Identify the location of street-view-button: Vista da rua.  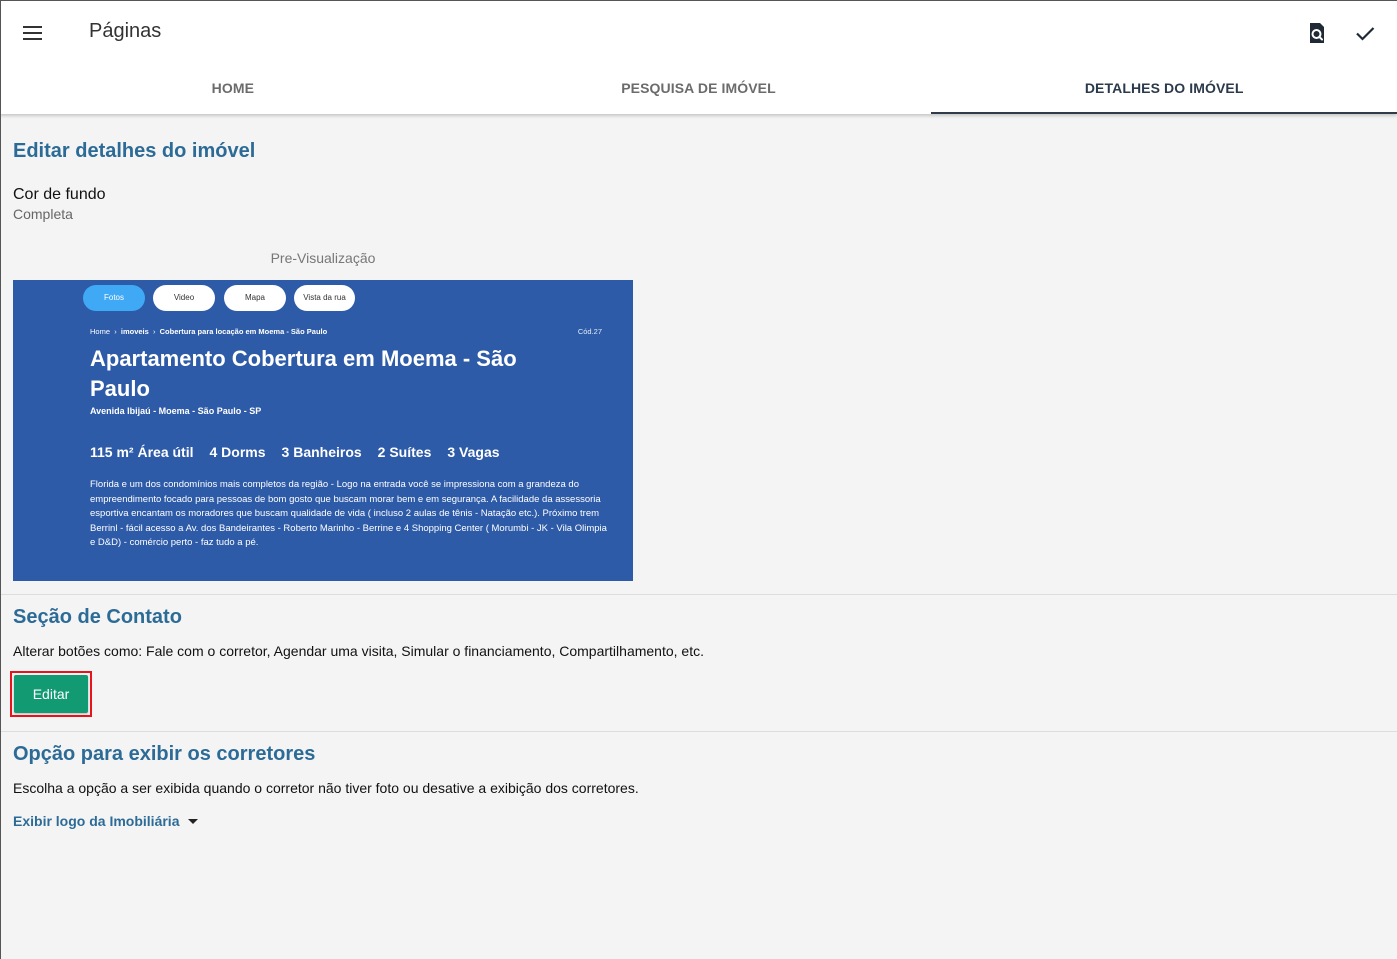
(324, 298).